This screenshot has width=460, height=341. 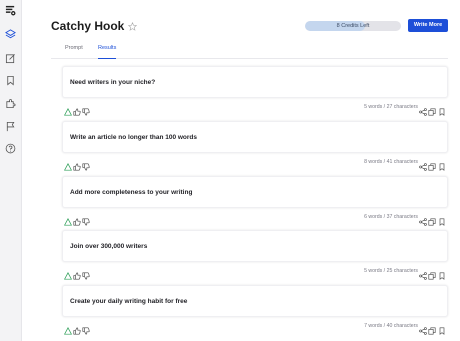 What do you see at coordinates (249, 51) in the screenshot?
I see `tab-bar: Prompt Results` at bounding box center [249, 51].